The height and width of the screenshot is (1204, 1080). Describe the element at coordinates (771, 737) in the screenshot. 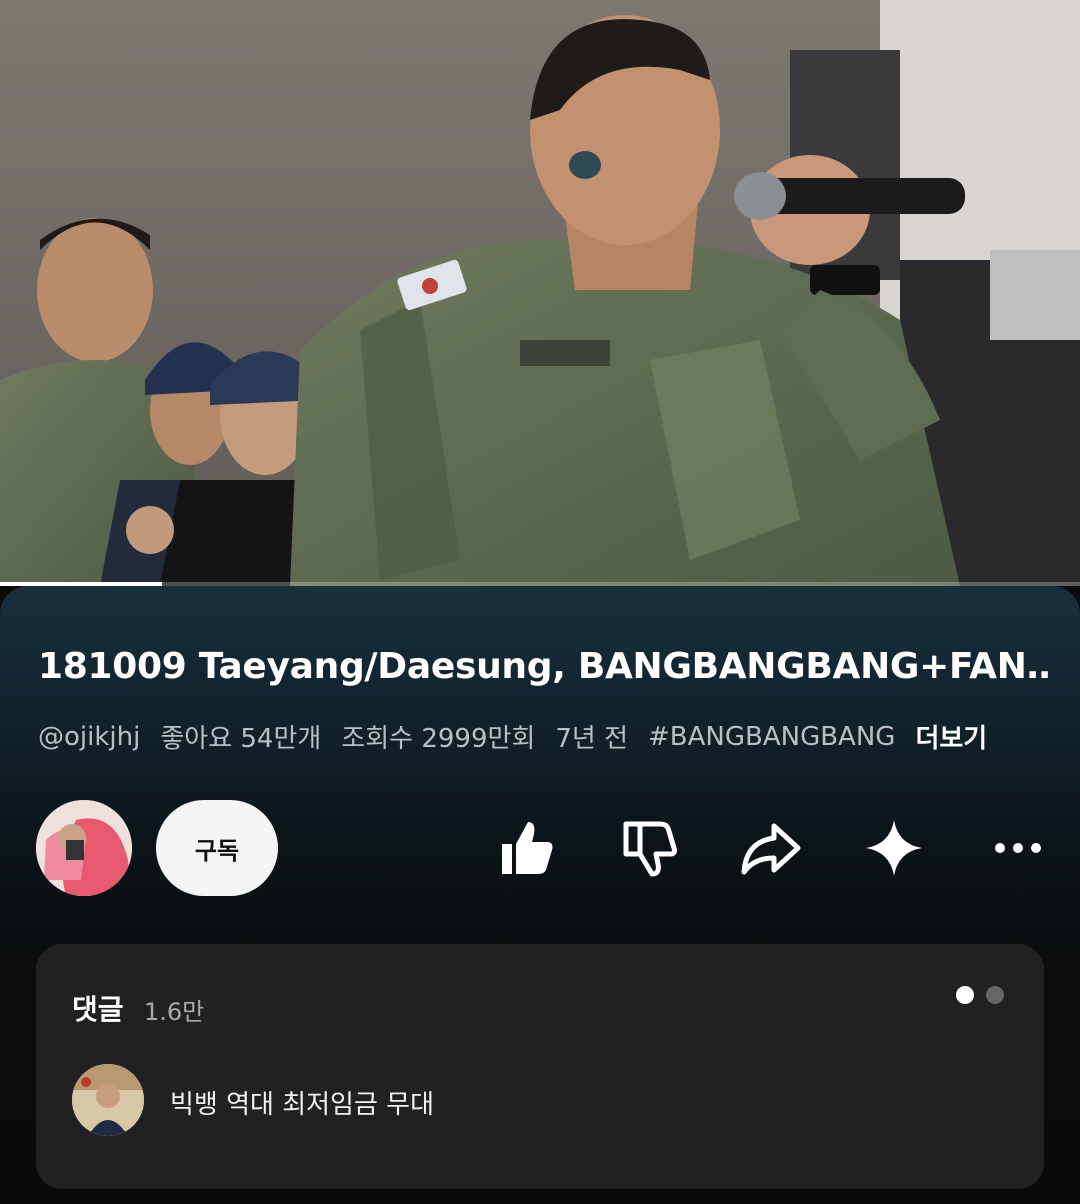

I see `hashtag-link: #BANGBANGBANG` at that location.